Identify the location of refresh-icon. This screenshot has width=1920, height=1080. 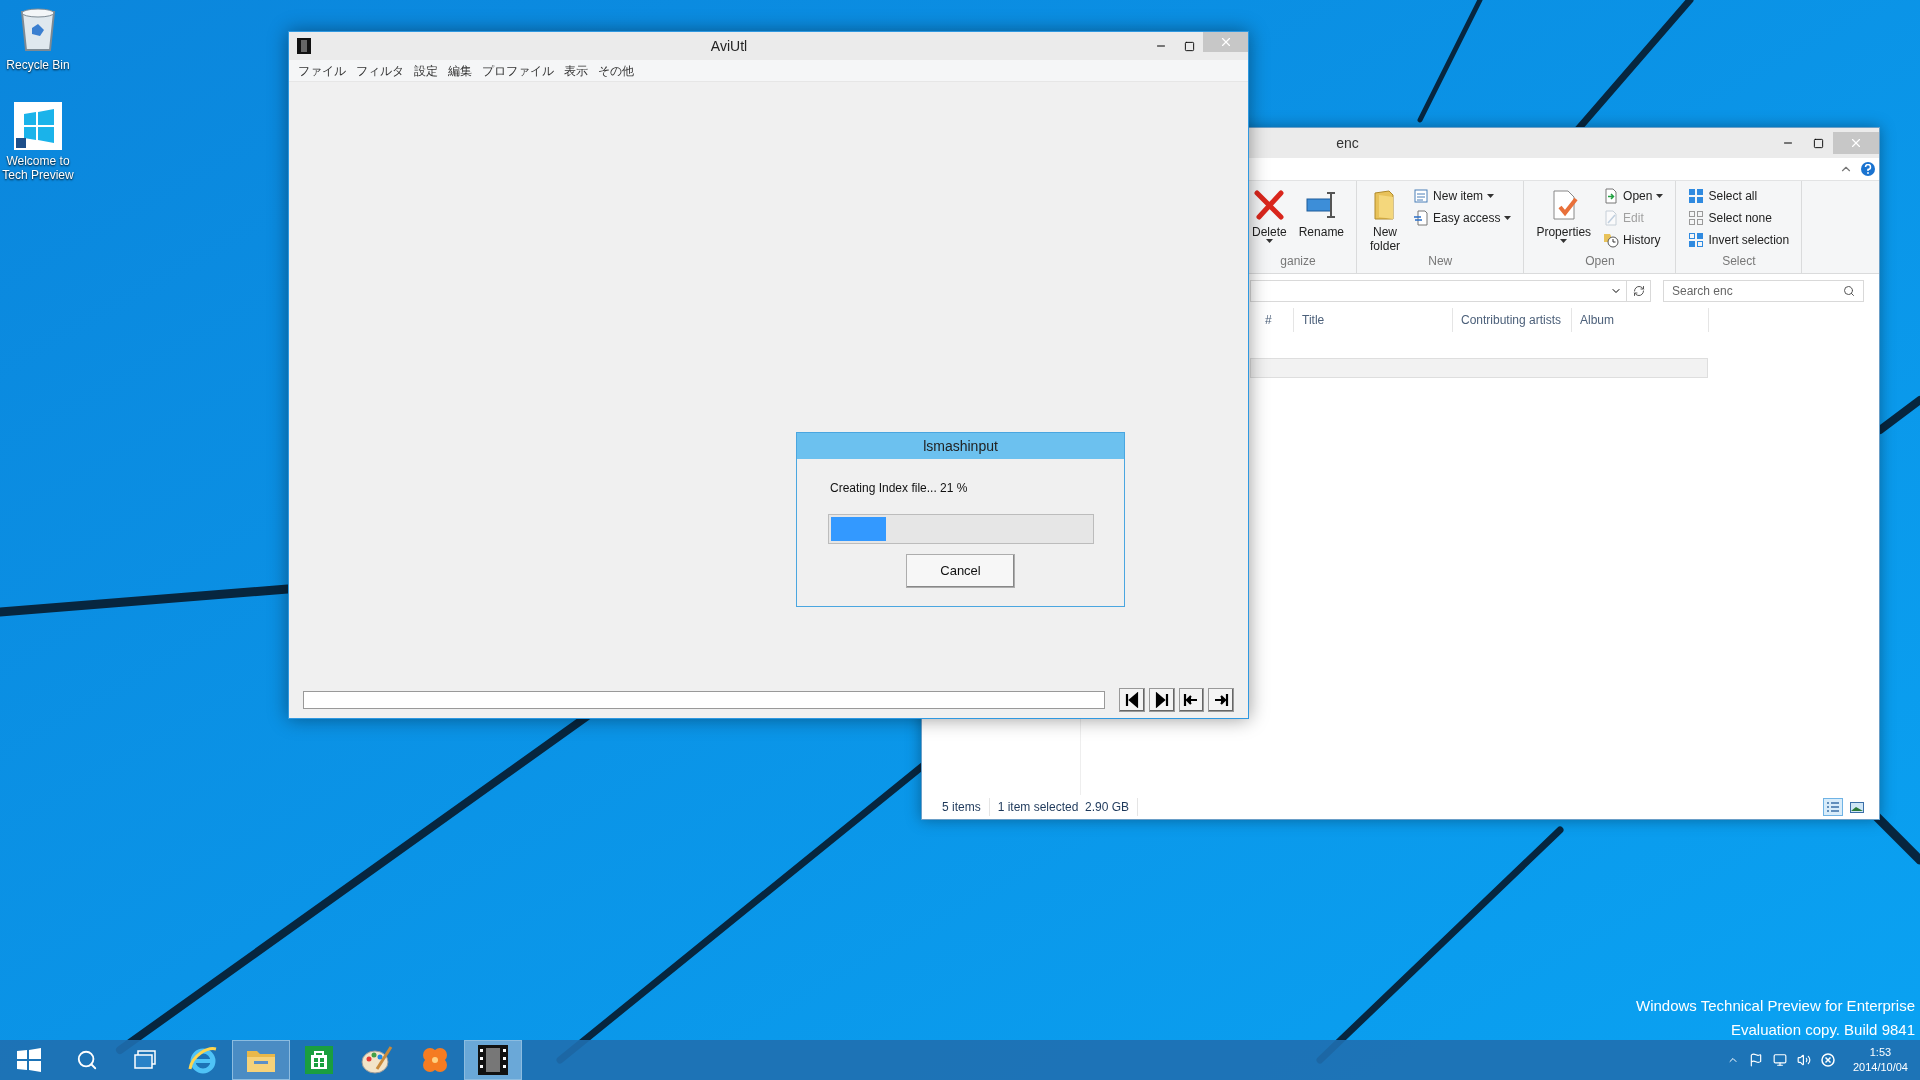
(1638, 291).